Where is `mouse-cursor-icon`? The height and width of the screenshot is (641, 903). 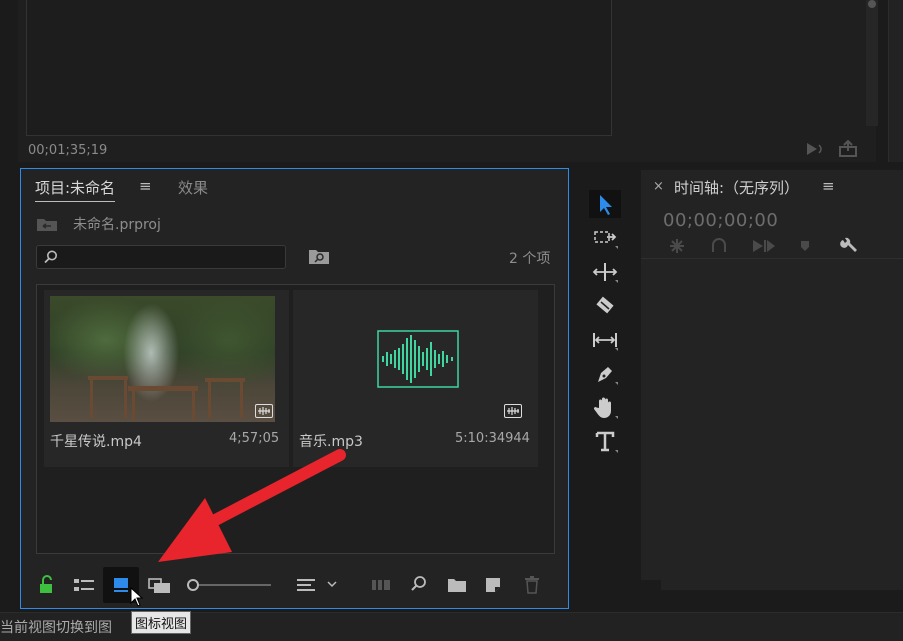
mouse-cursor-icon is located at coordinates (137, 597).